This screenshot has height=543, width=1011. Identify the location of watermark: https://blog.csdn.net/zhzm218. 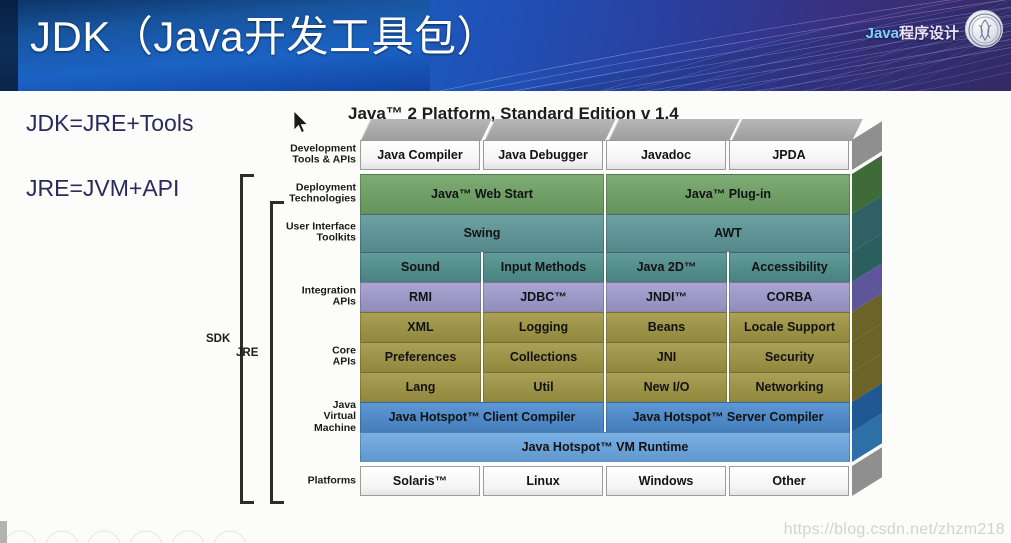
(894, 529).